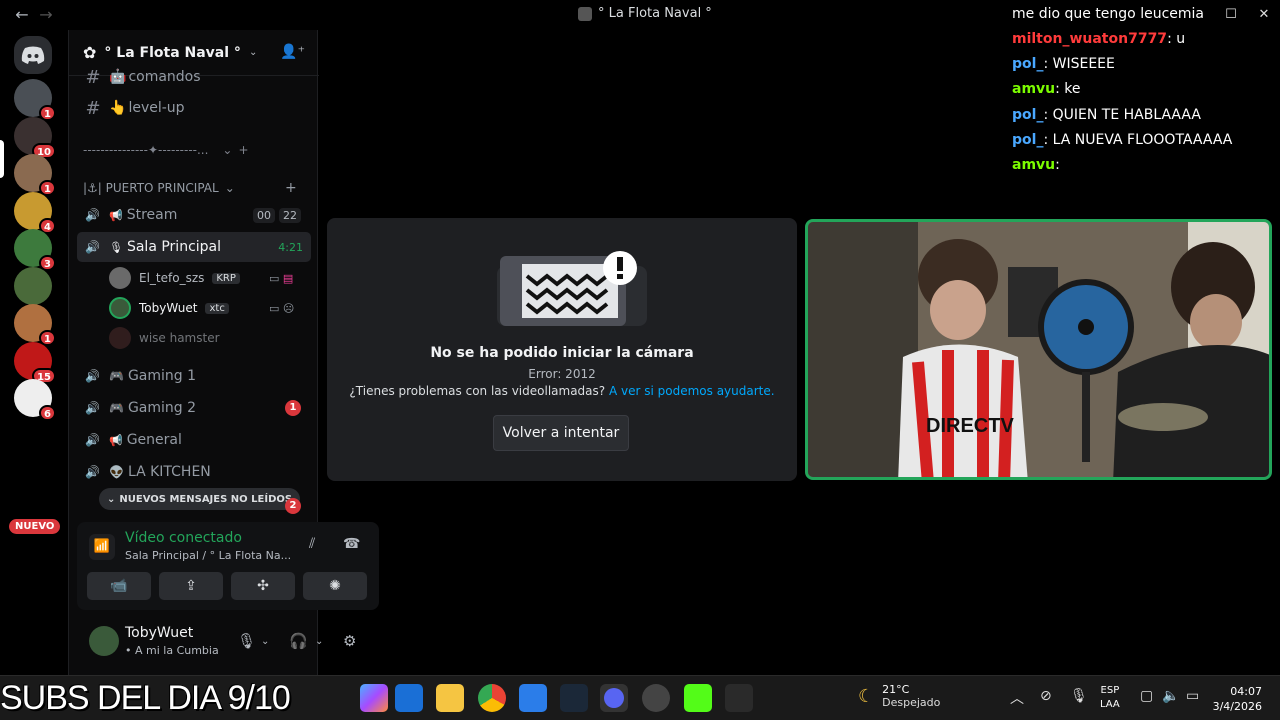 The width and height of the screenshot is (1280, 720). Describe the element at coordinates (1079, 64) in the screenshot. I see `chat-text: : WISEEEE` at that location.